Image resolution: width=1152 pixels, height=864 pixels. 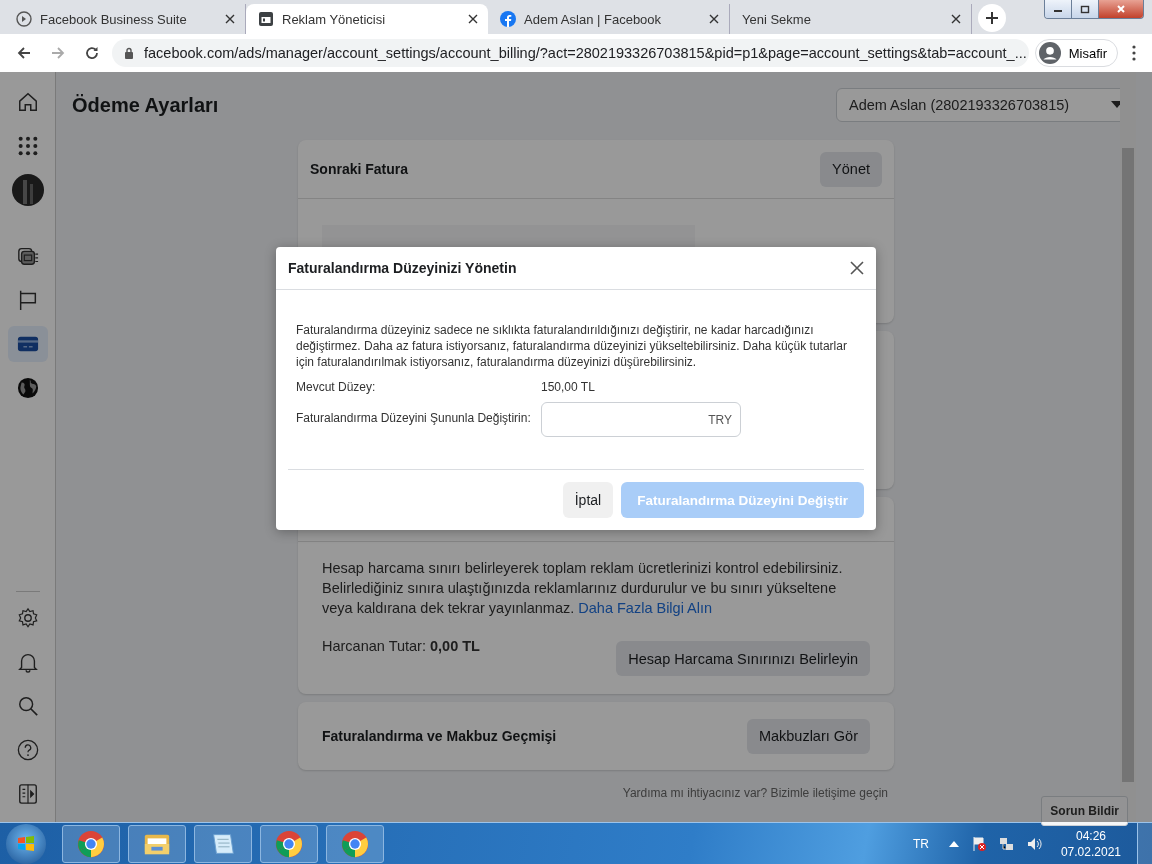 I want to click on home-icon, so click(x=27, y=102).